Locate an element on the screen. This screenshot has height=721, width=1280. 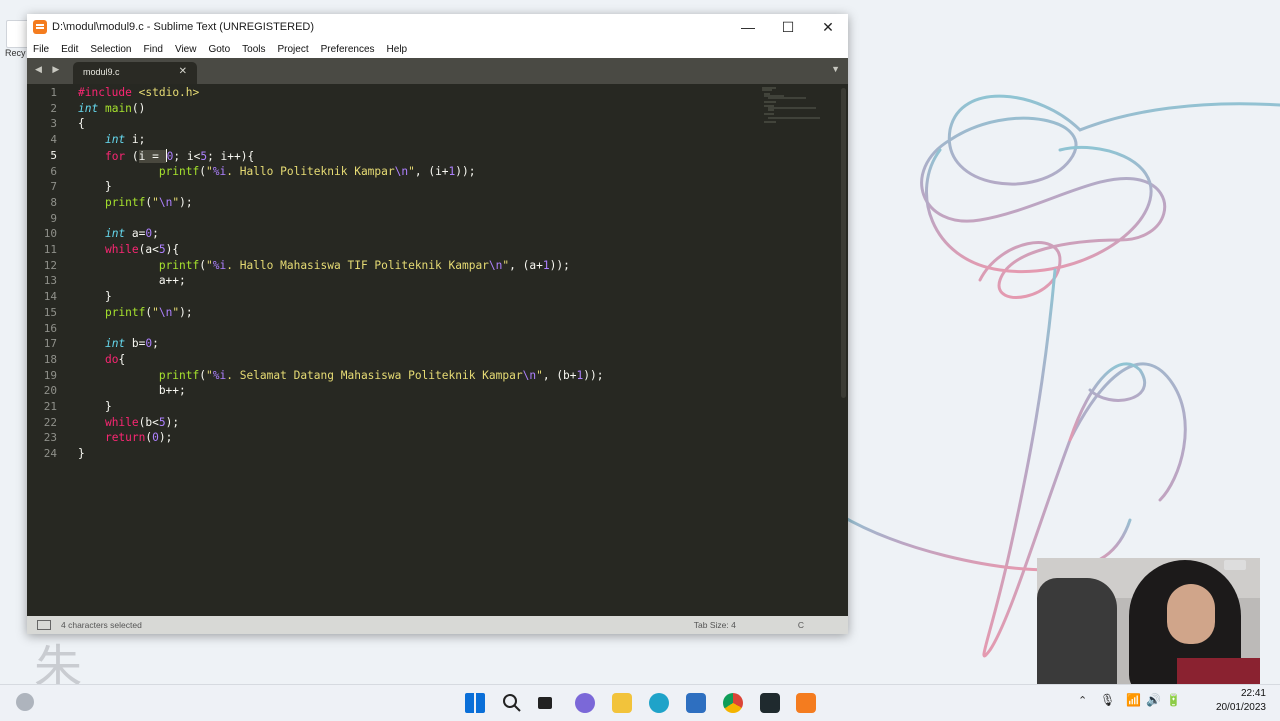
tab-close-icon: ✕ is located at coordinates (183, 71).